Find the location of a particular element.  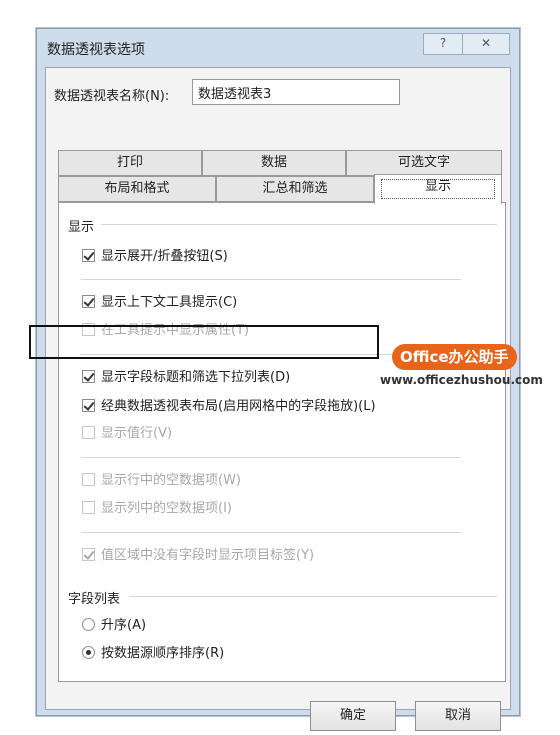

tab-print: 打印 is located at coordinates (130, 163).